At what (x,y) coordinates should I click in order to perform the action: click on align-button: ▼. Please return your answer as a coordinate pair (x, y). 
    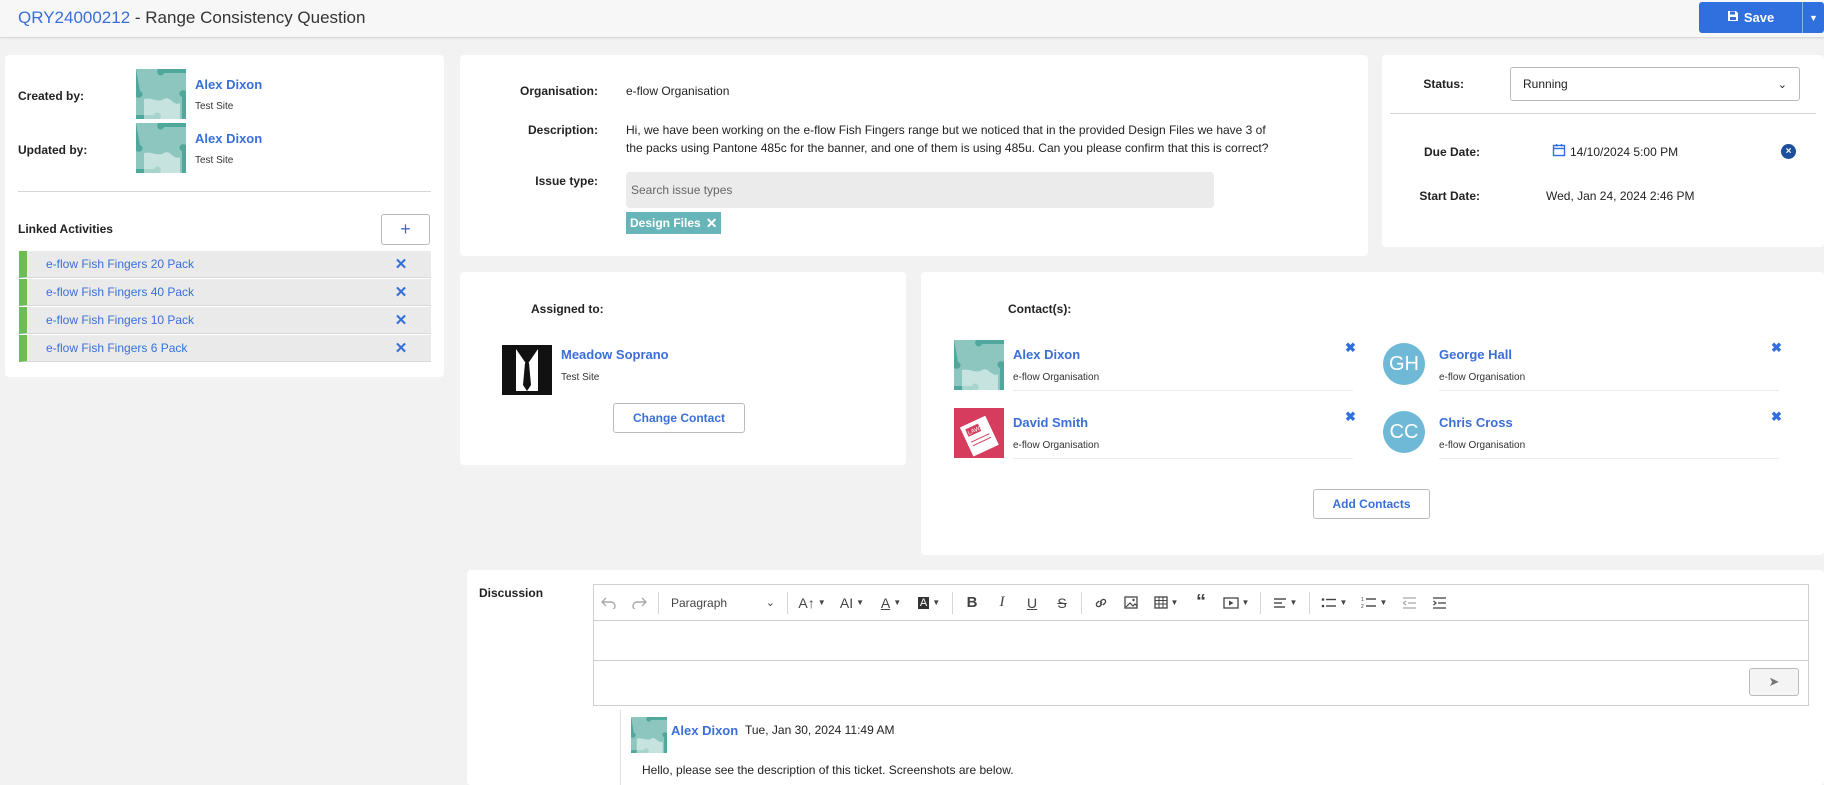
    Looking at the image, I should click on (1285, 602).